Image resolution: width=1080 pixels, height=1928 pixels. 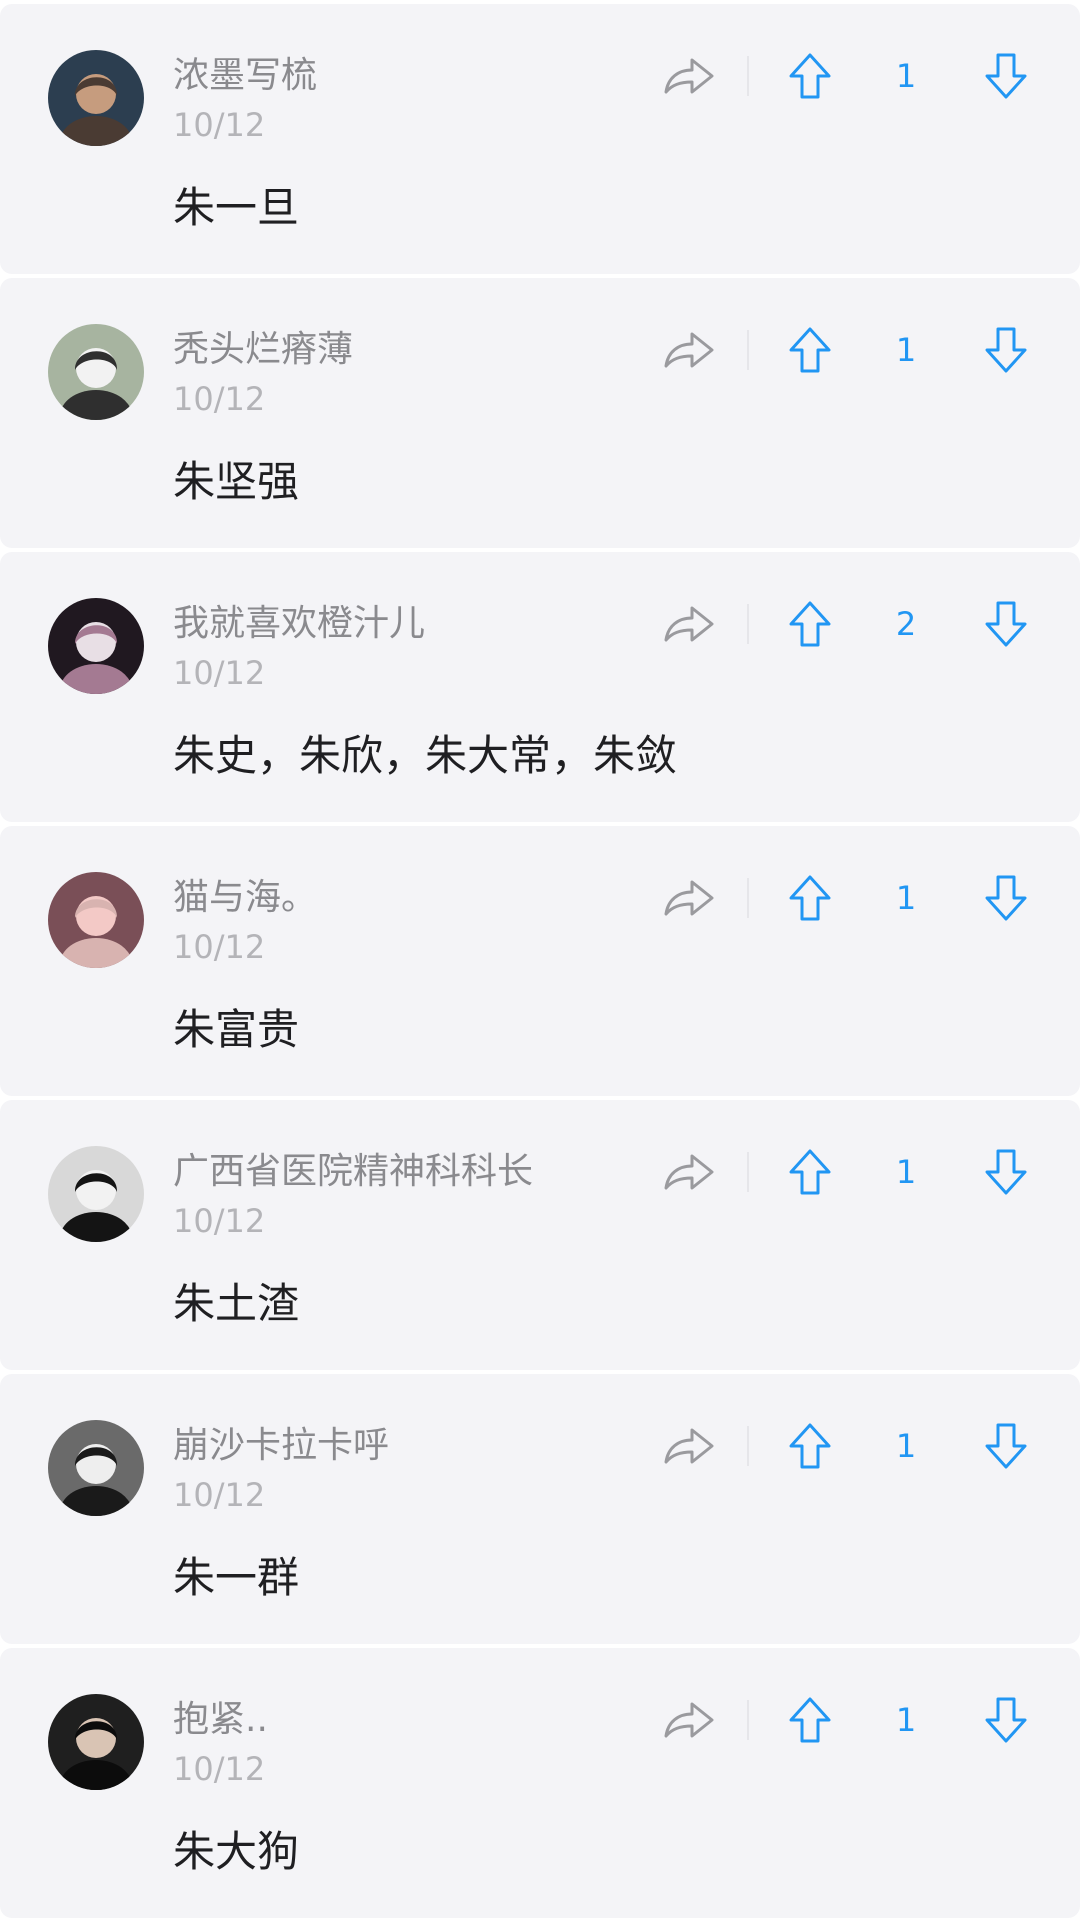 I want to click on username: 抱紧.., so click(x=220, y=1720).